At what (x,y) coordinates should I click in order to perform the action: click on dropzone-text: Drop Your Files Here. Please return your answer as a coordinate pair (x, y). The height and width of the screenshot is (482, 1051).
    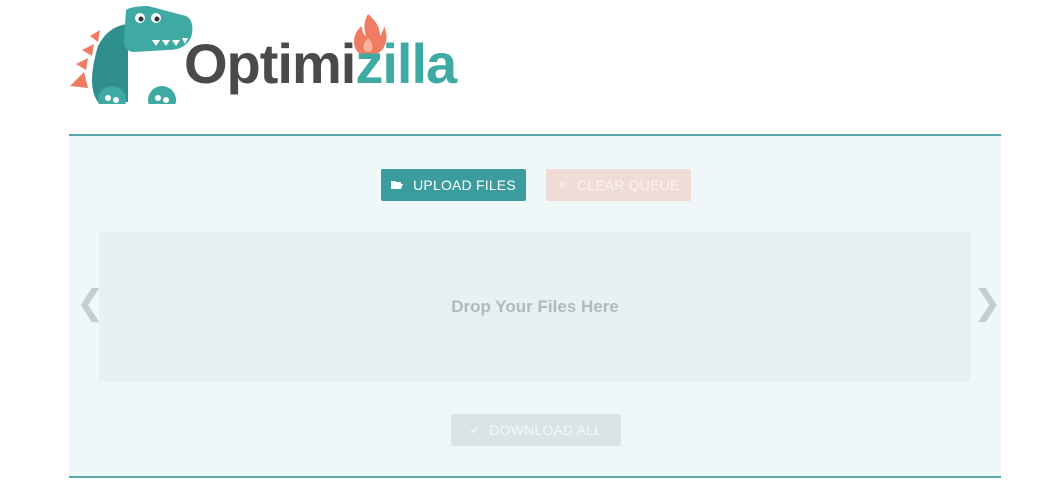
    Looking at the image, I should click on (535, 306).